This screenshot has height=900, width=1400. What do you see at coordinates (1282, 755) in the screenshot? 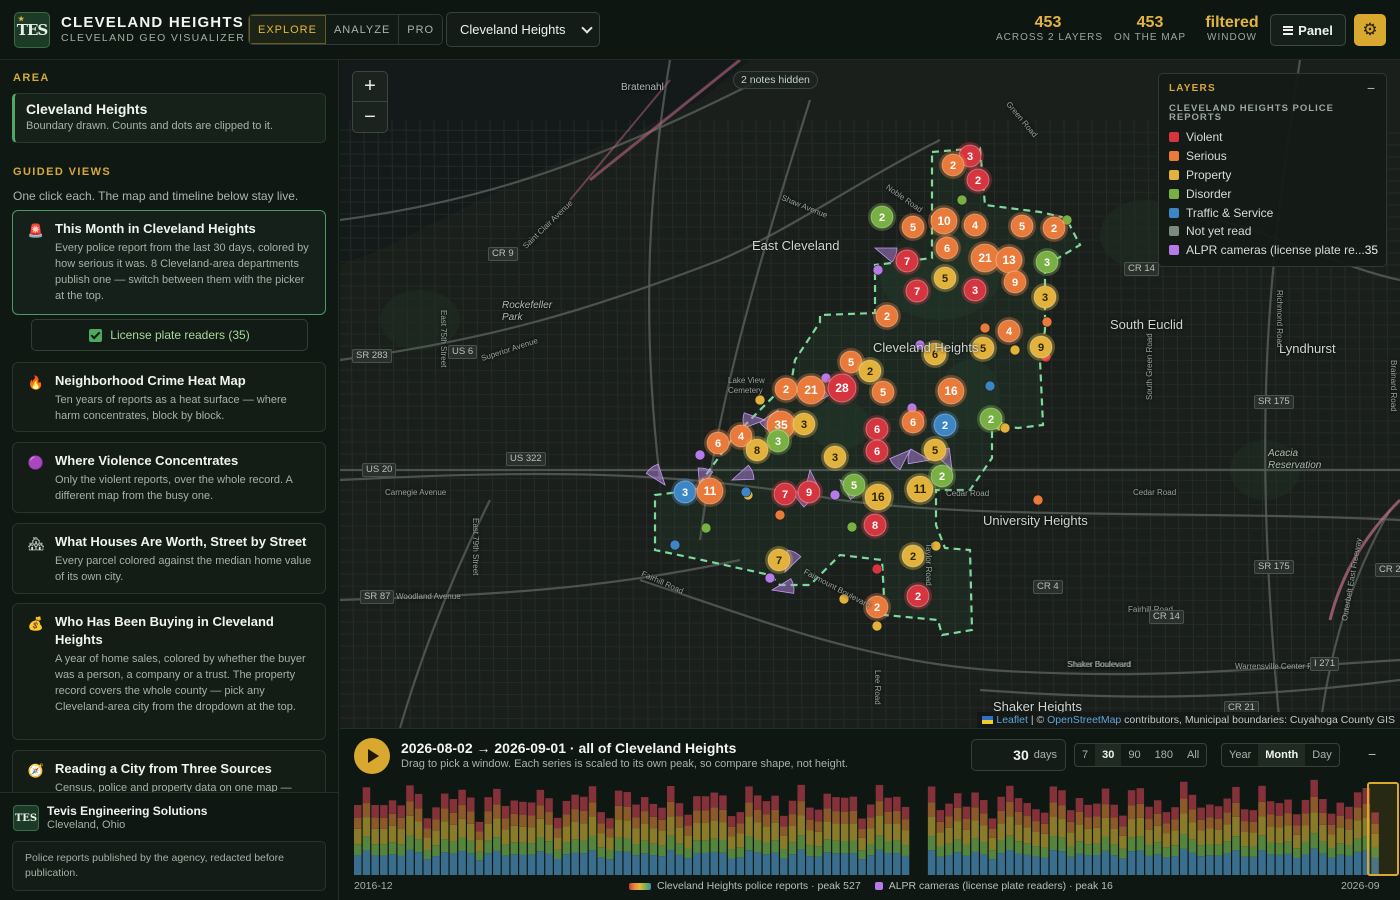
I see `granularity-month-button: Month` at bounding box center [1282, 755].